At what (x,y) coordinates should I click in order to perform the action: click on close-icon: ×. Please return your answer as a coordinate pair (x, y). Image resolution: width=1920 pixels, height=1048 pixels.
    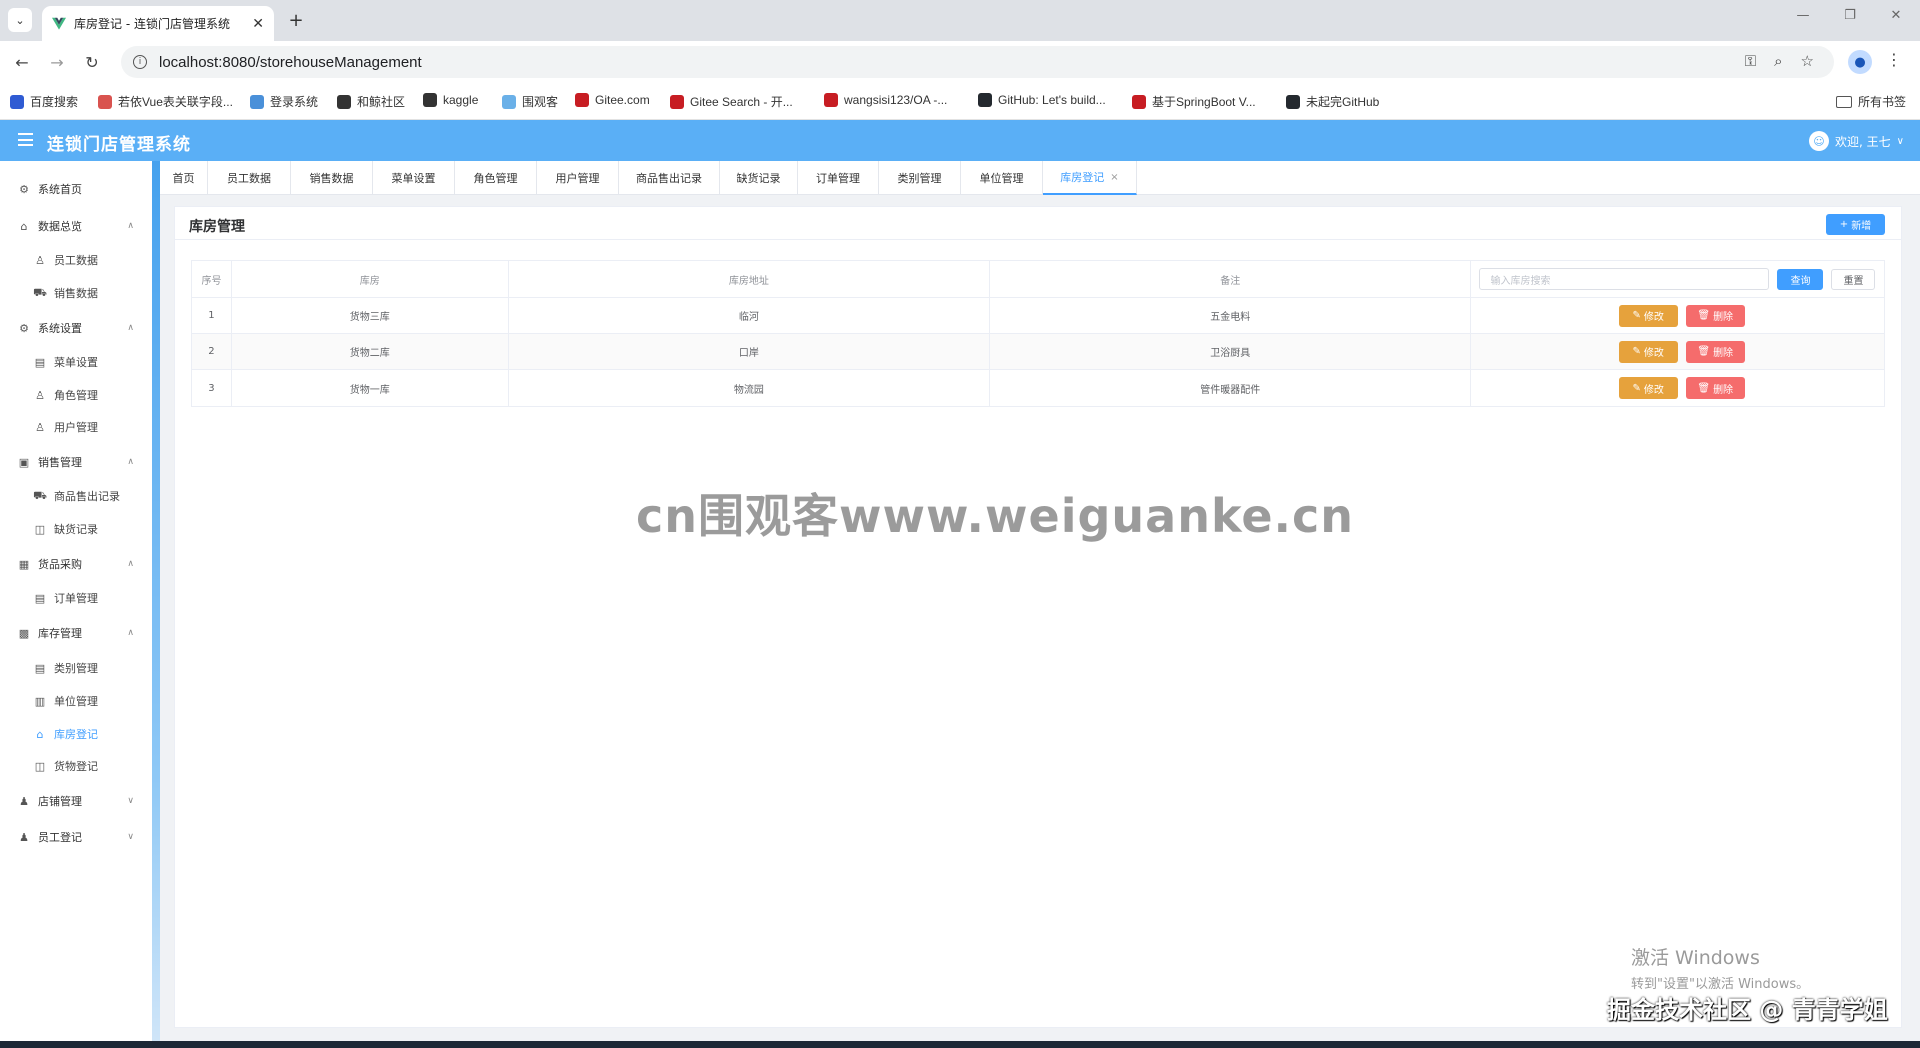
    Looking at the image, I should click on (1114, 177).